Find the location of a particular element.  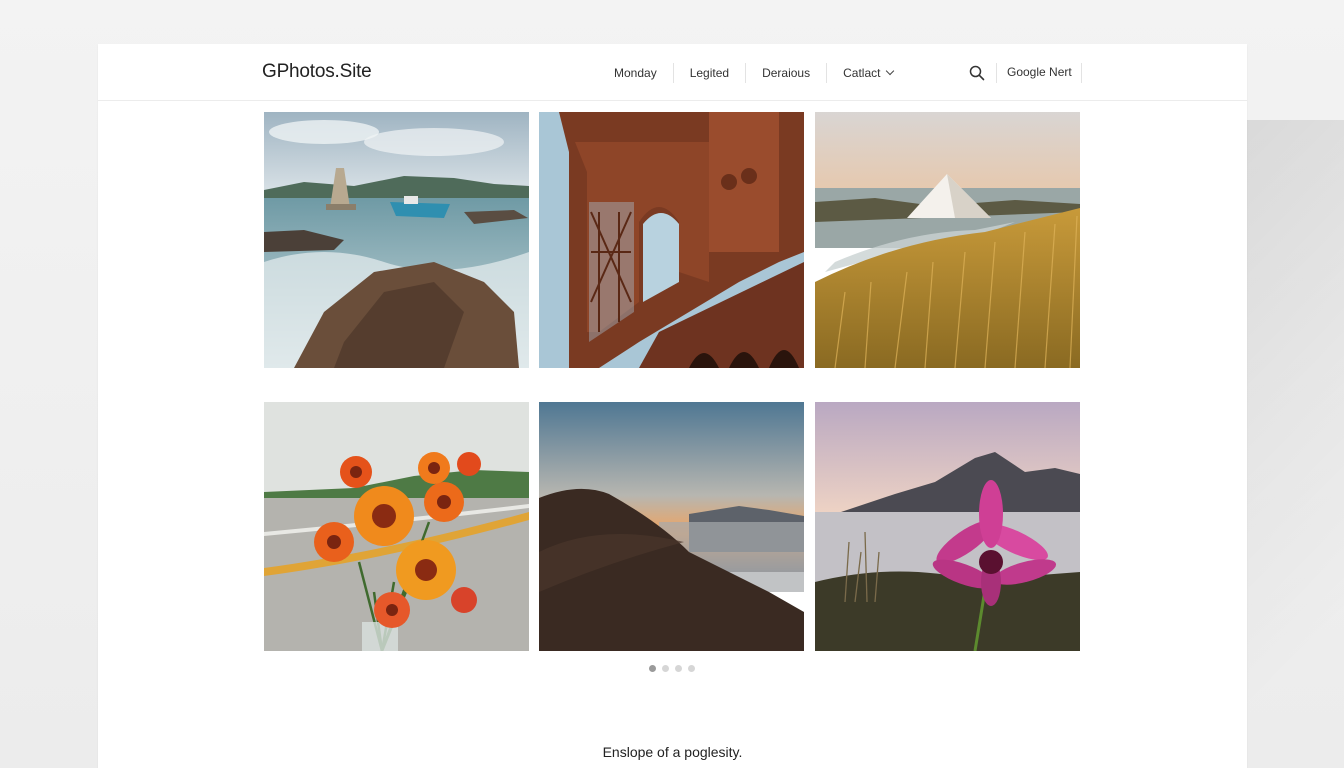

gallery-photo-pyramid is located at coordinates (947, 240).